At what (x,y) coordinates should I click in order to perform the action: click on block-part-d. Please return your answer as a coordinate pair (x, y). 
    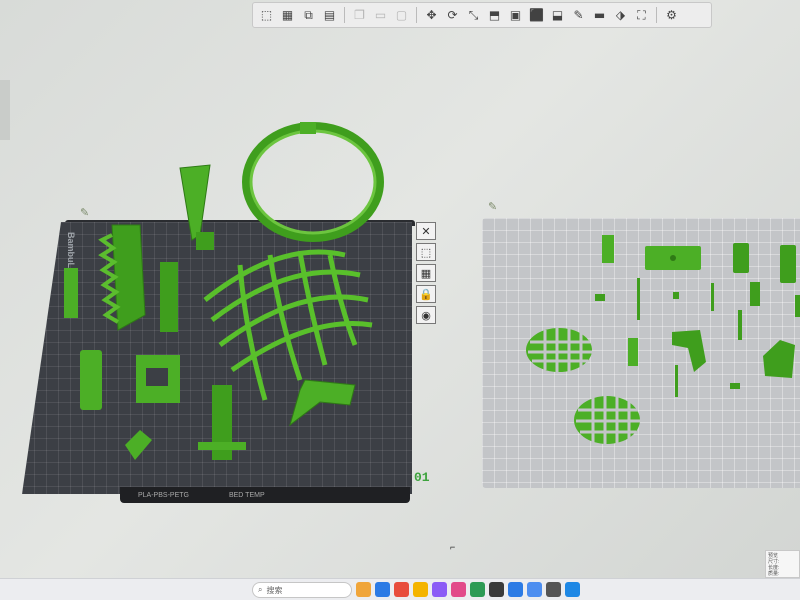
    Looking at the image, I should click on (797, 306).